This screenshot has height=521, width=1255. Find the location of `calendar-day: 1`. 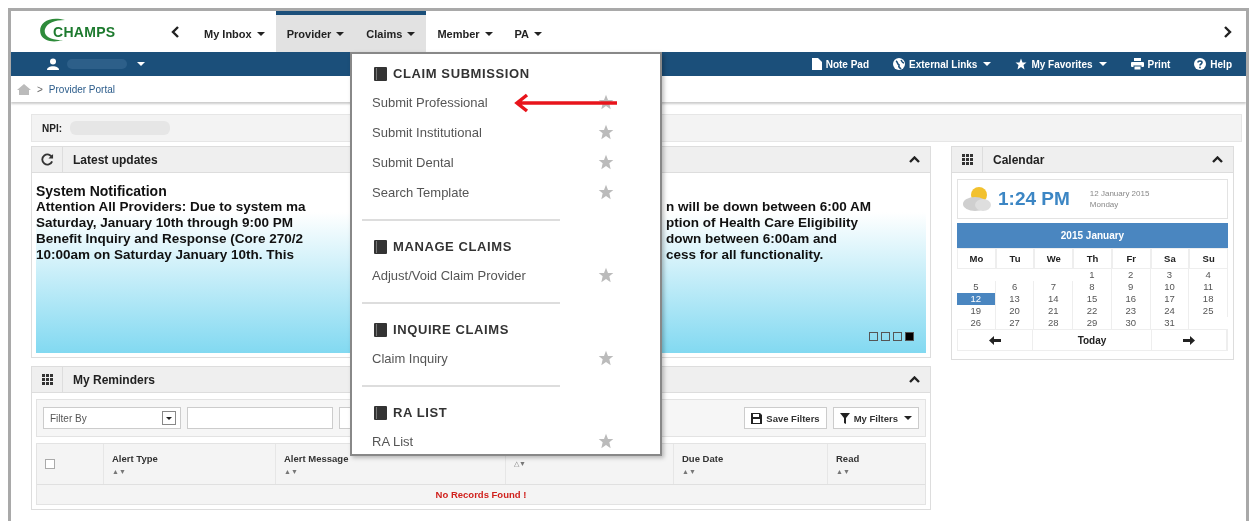

calendar-day: 1 is located at coordinates (1092, 275).